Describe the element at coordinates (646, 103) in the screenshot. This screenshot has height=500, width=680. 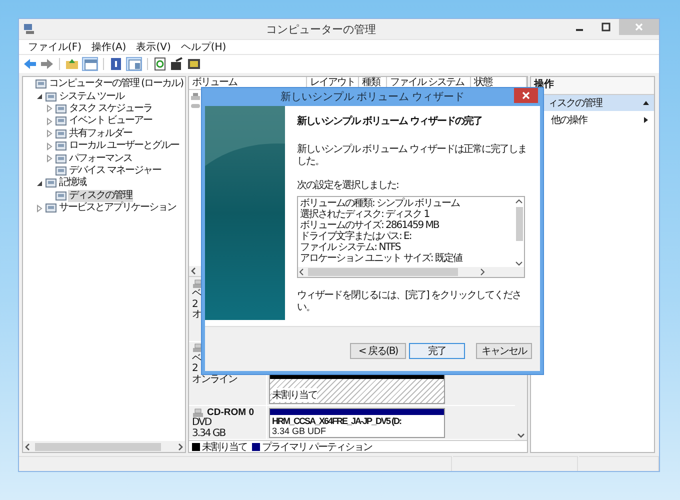
I see `collapse-triangle-icon` at that location.